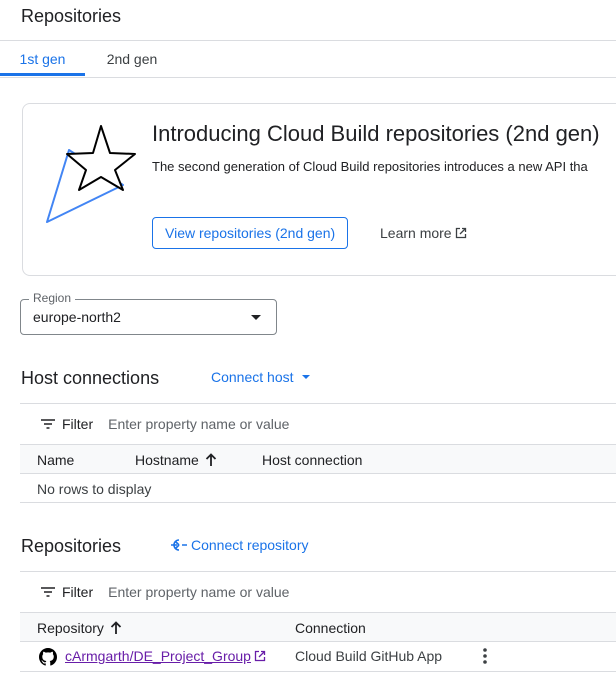 The width and height of the screenshot is (616, 691). Describe the element at coordinates (48, 657) in the screenshot. I see `github-icon` at that location.